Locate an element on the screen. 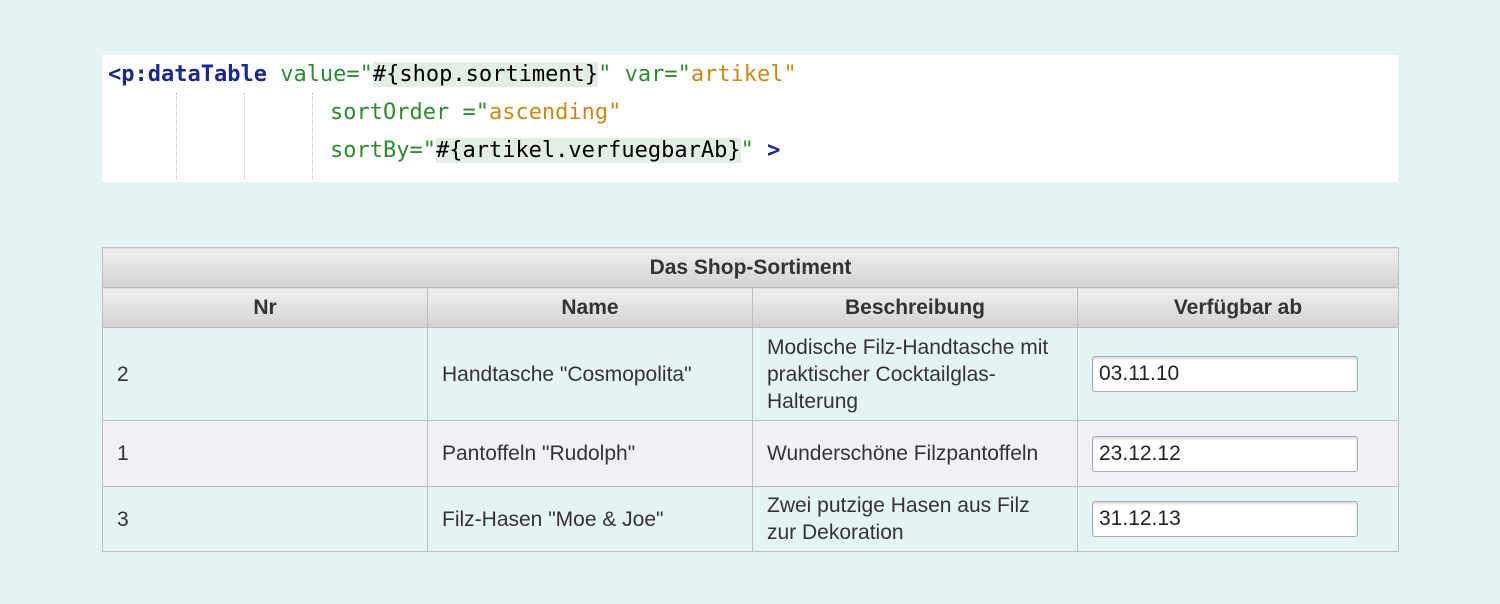  table-title: Das Shop-Sortiment is located at coordinates (750, 267).